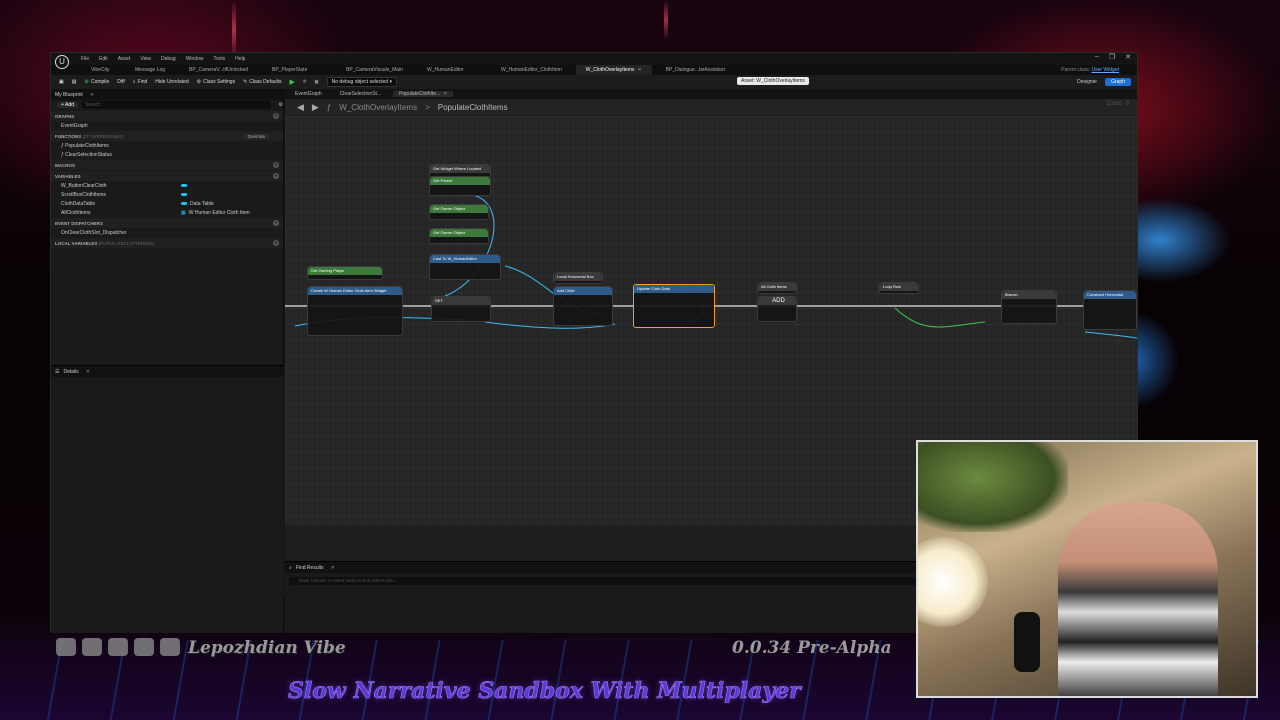 Image resolution: width=1280 pixels, height=720 pixels. What do you see at coordinates (167, 165) in the screenshot?
I see `macros-section: MACROS +` at bounding box center [167, 165].